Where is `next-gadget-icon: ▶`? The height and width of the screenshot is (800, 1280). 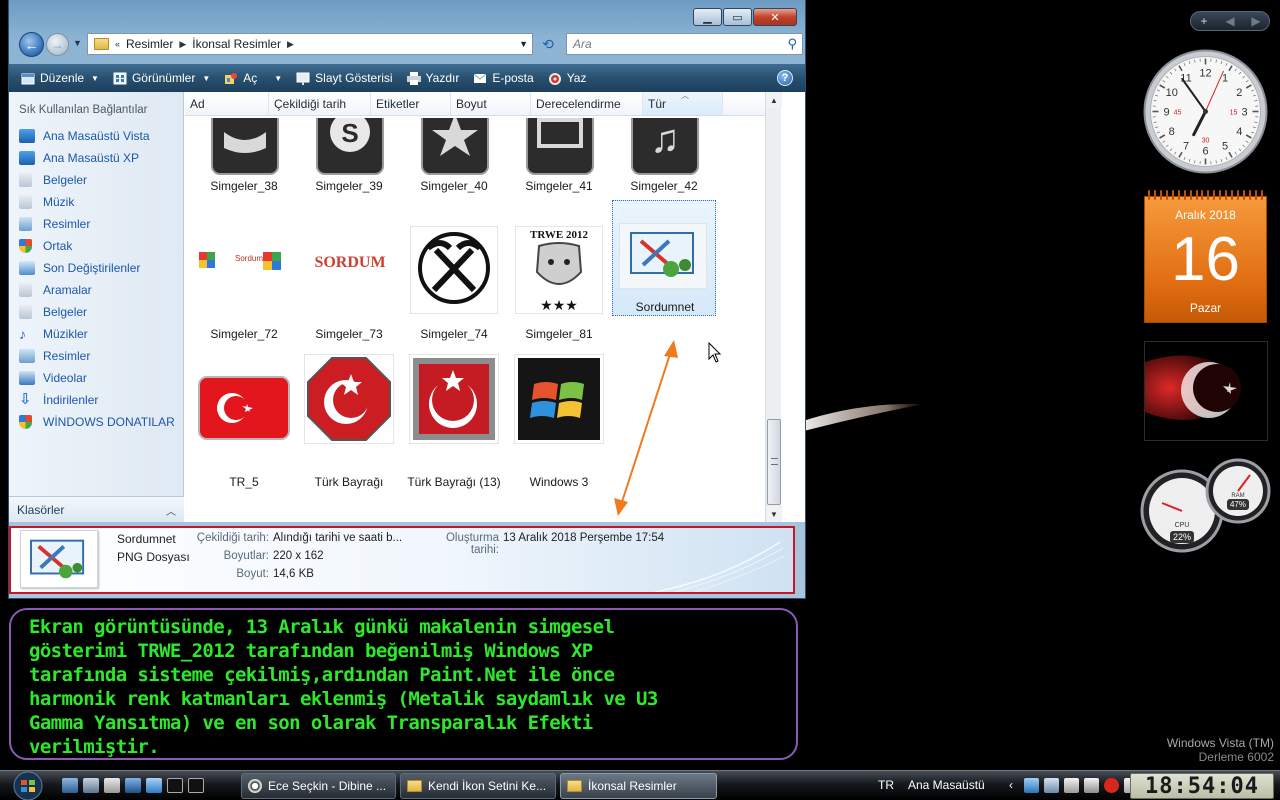
next-gadget-icon: ▶ is located at coordinates (1256, 21).